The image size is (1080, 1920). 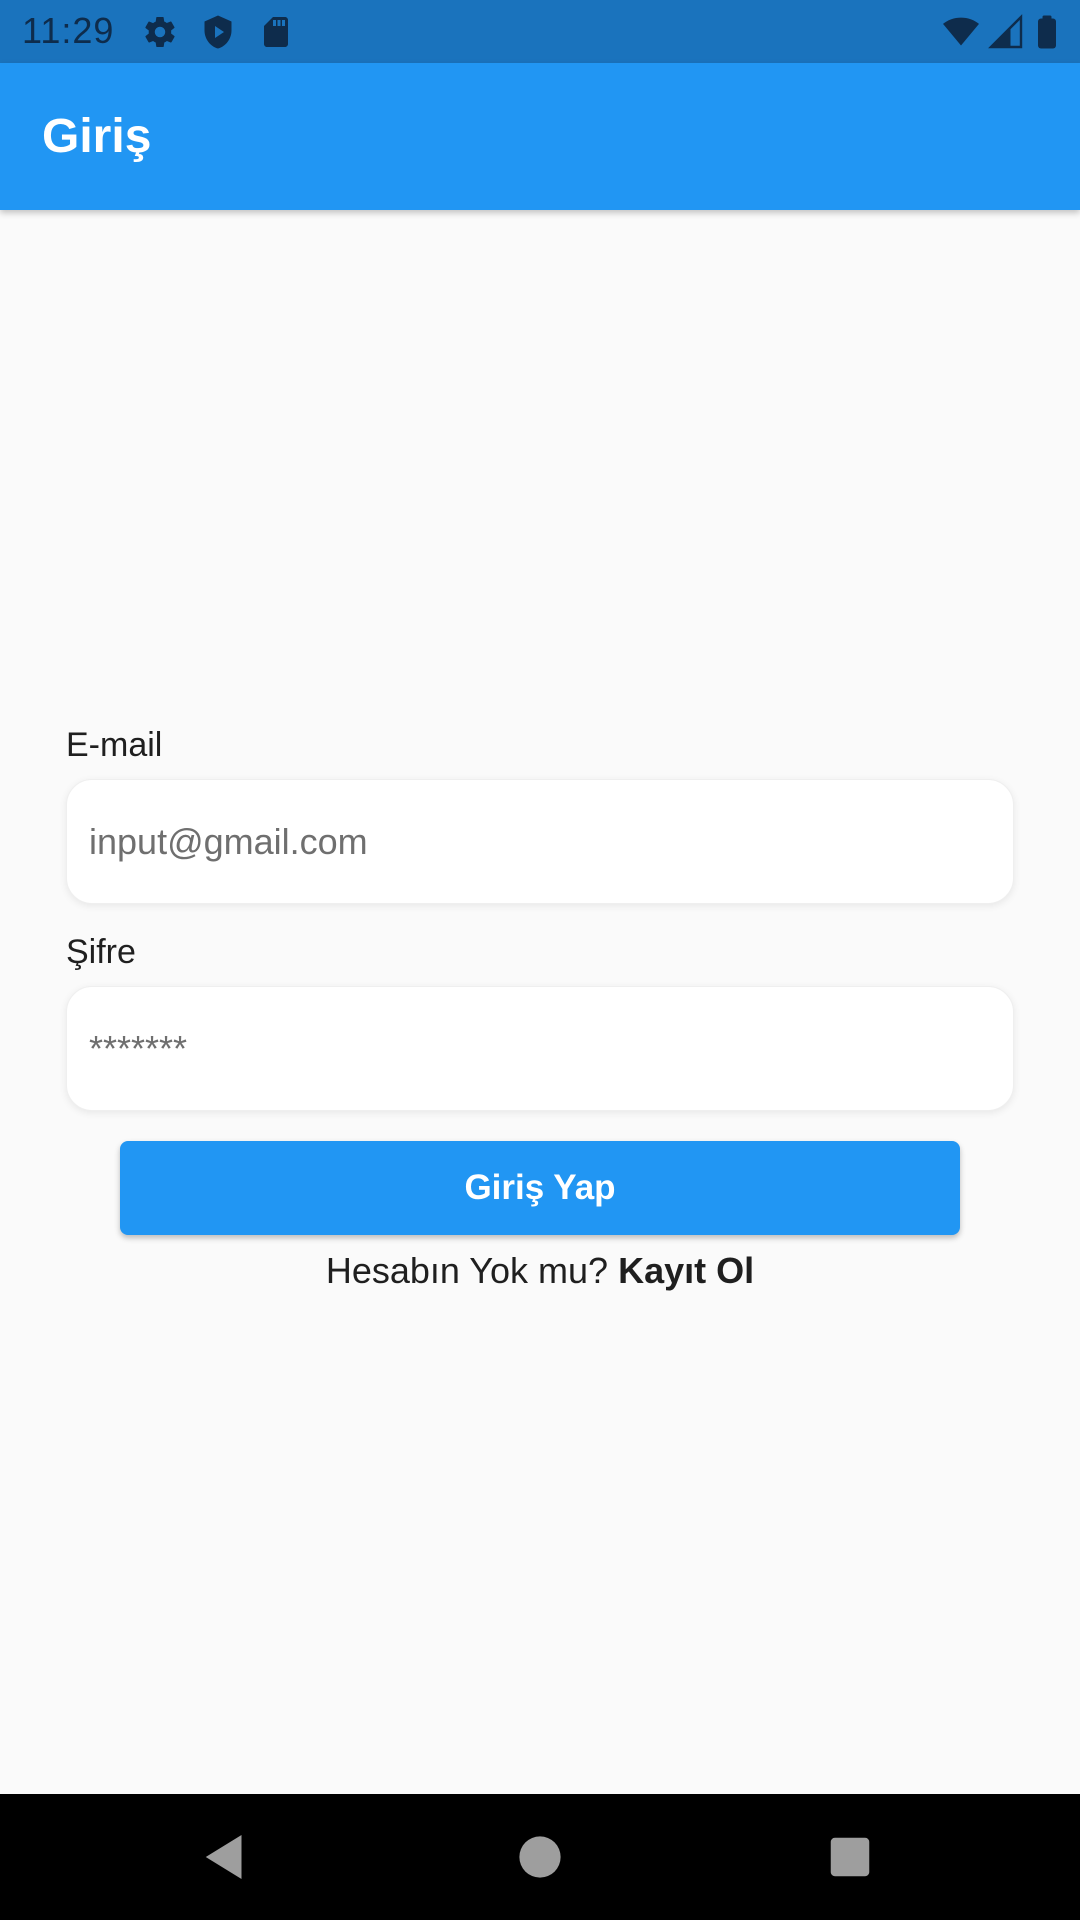 What do you see at coordinates (540, 31) in the screenshot?
I see `status-bar: 11:29` at bounding box center [540, 31].